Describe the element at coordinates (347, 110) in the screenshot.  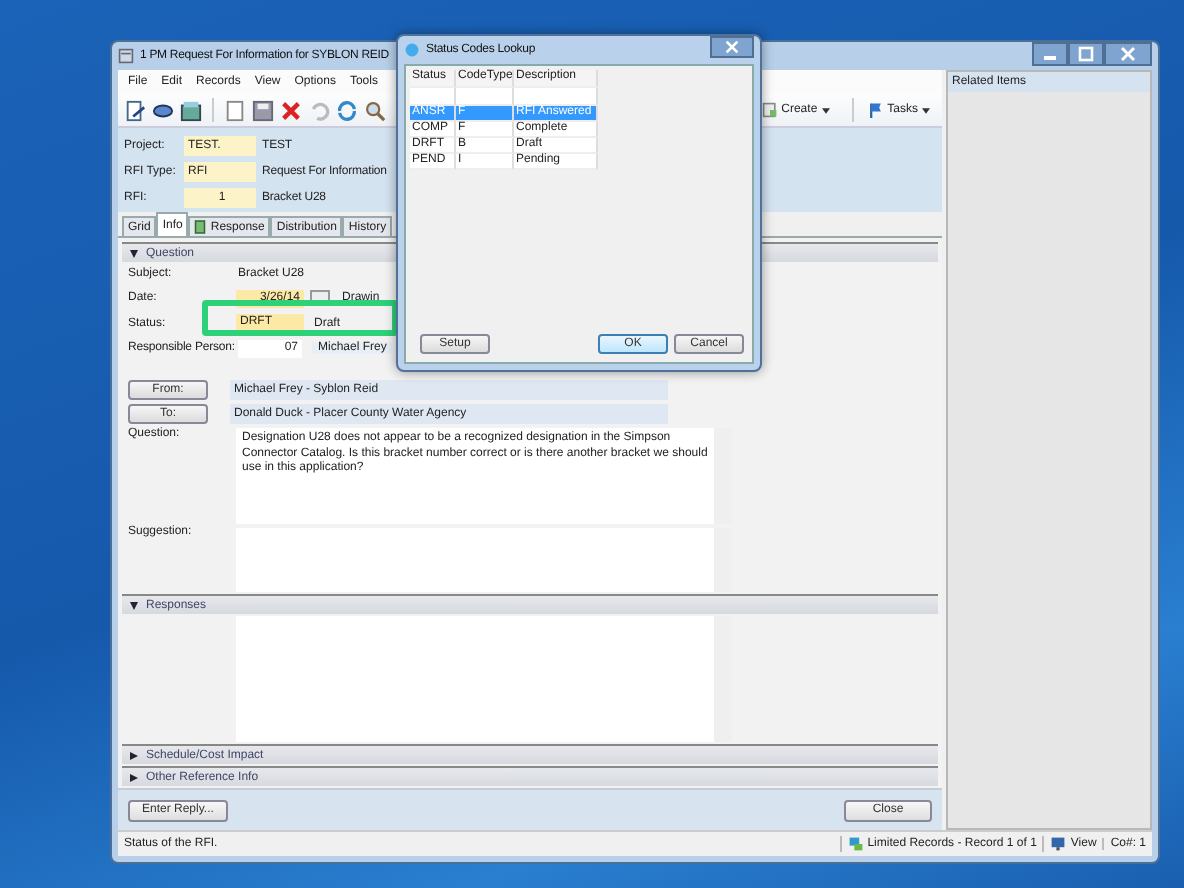
I see `refresh-icon` at that location.